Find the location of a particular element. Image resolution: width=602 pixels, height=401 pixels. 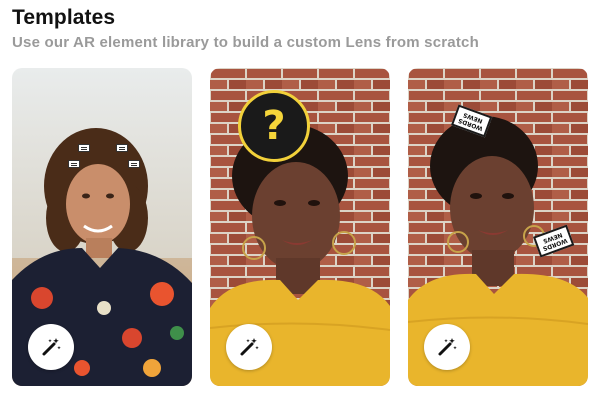

question-bubble: ? is located at coordinates (274, 126).